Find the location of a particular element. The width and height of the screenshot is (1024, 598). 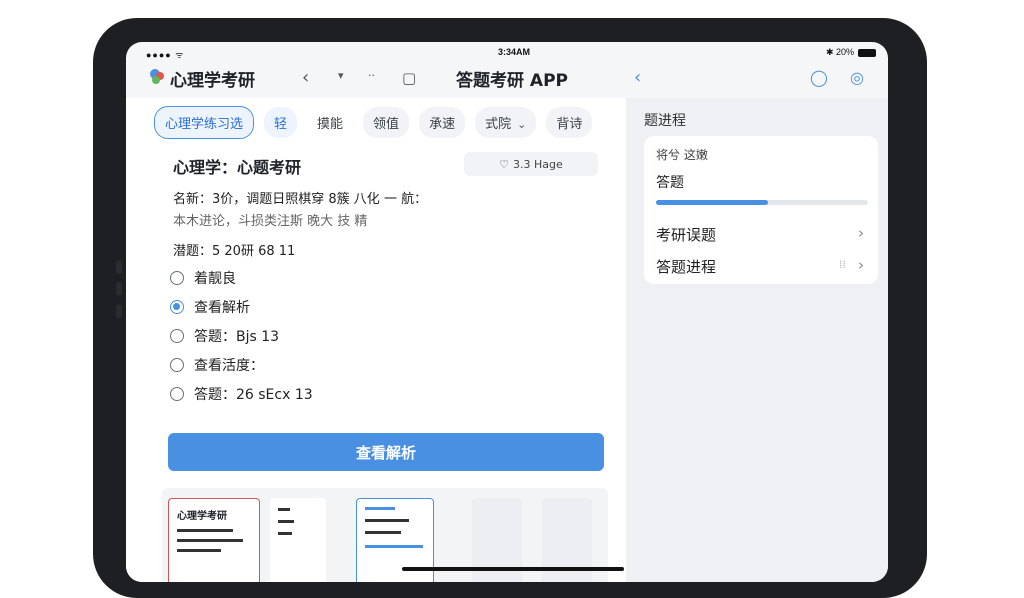

tab-practice: 心理学练习选 is located at coordinates (204, 122).